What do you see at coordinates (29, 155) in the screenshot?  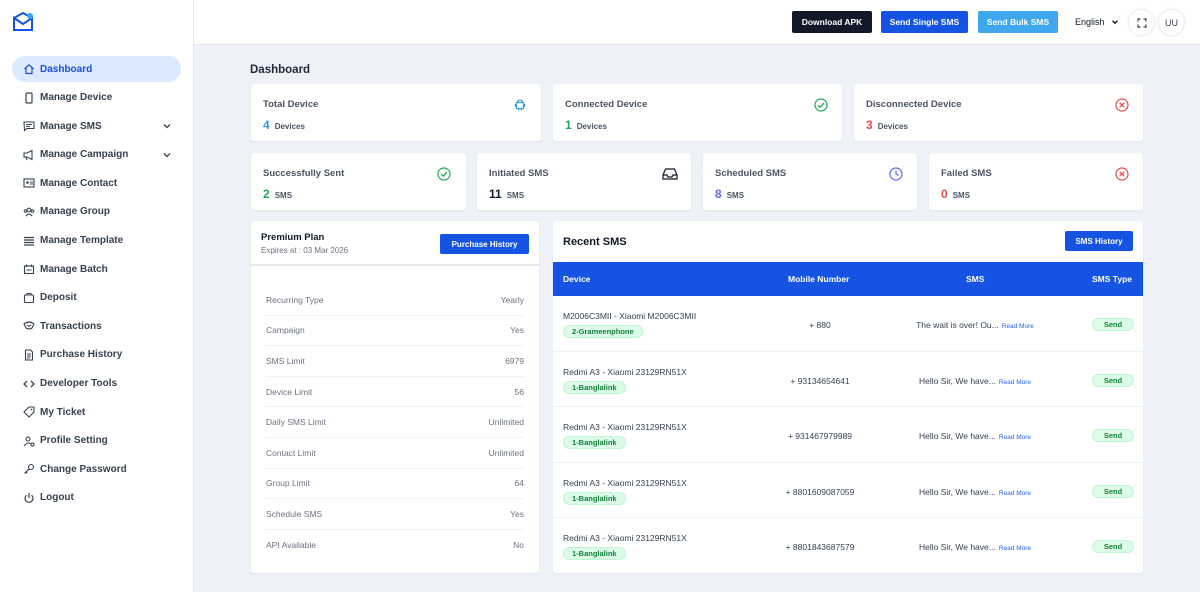 I see `campaign-icon` at bounding box center [29, 155].